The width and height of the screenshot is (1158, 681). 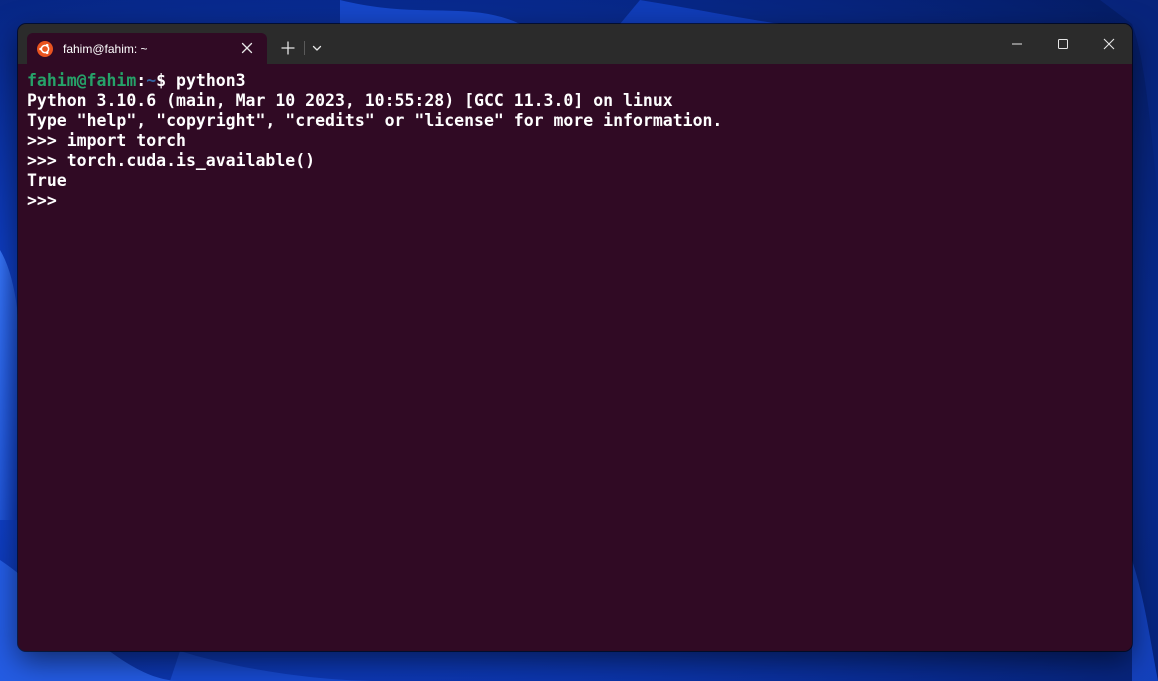 I want to click on close-button, so click(x=1109, y=44).